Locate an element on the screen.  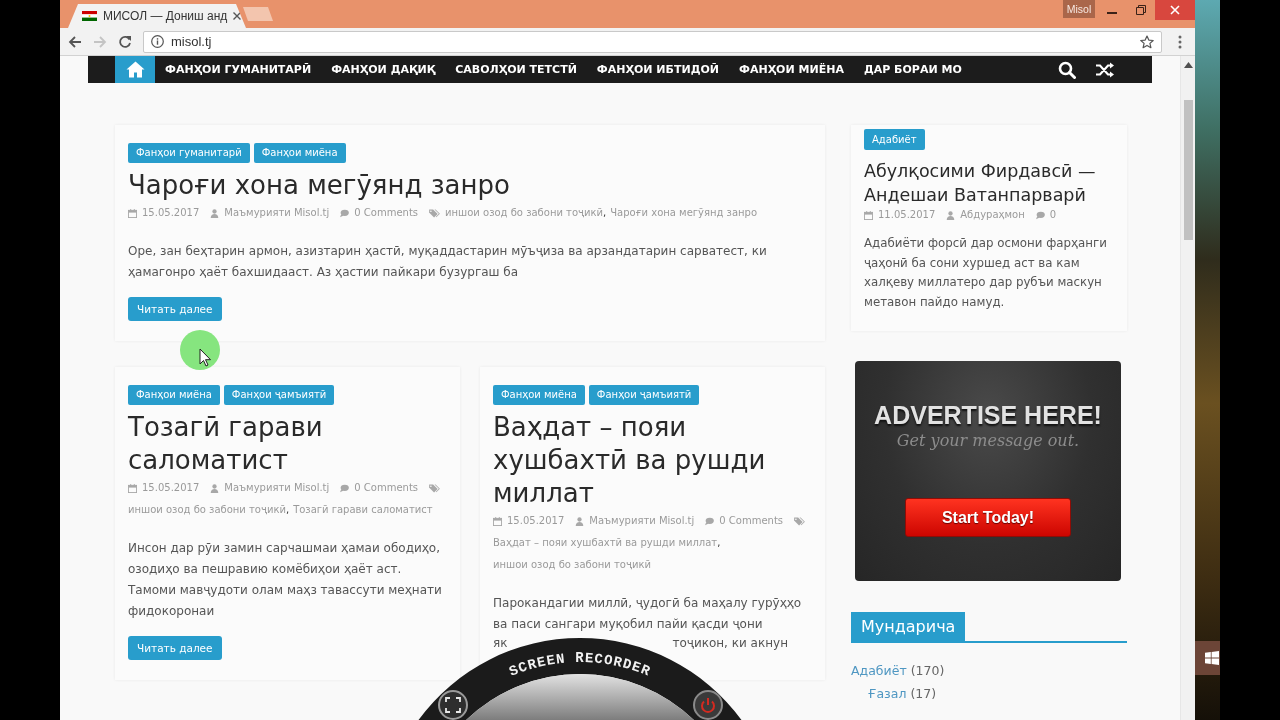
tab-title: МИСОЛ — Дониш анд is located at coordinates (165, 16).